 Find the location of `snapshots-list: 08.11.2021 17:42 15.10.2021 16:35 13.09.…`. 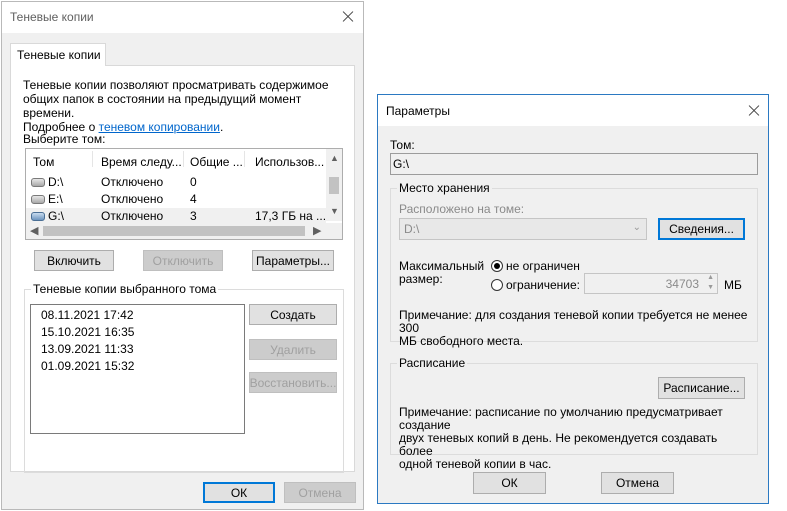

snapshots-list: 08.11.2021 17:42 15.10.2021 16:35 13.09.… is located at coordinates (137, 369).